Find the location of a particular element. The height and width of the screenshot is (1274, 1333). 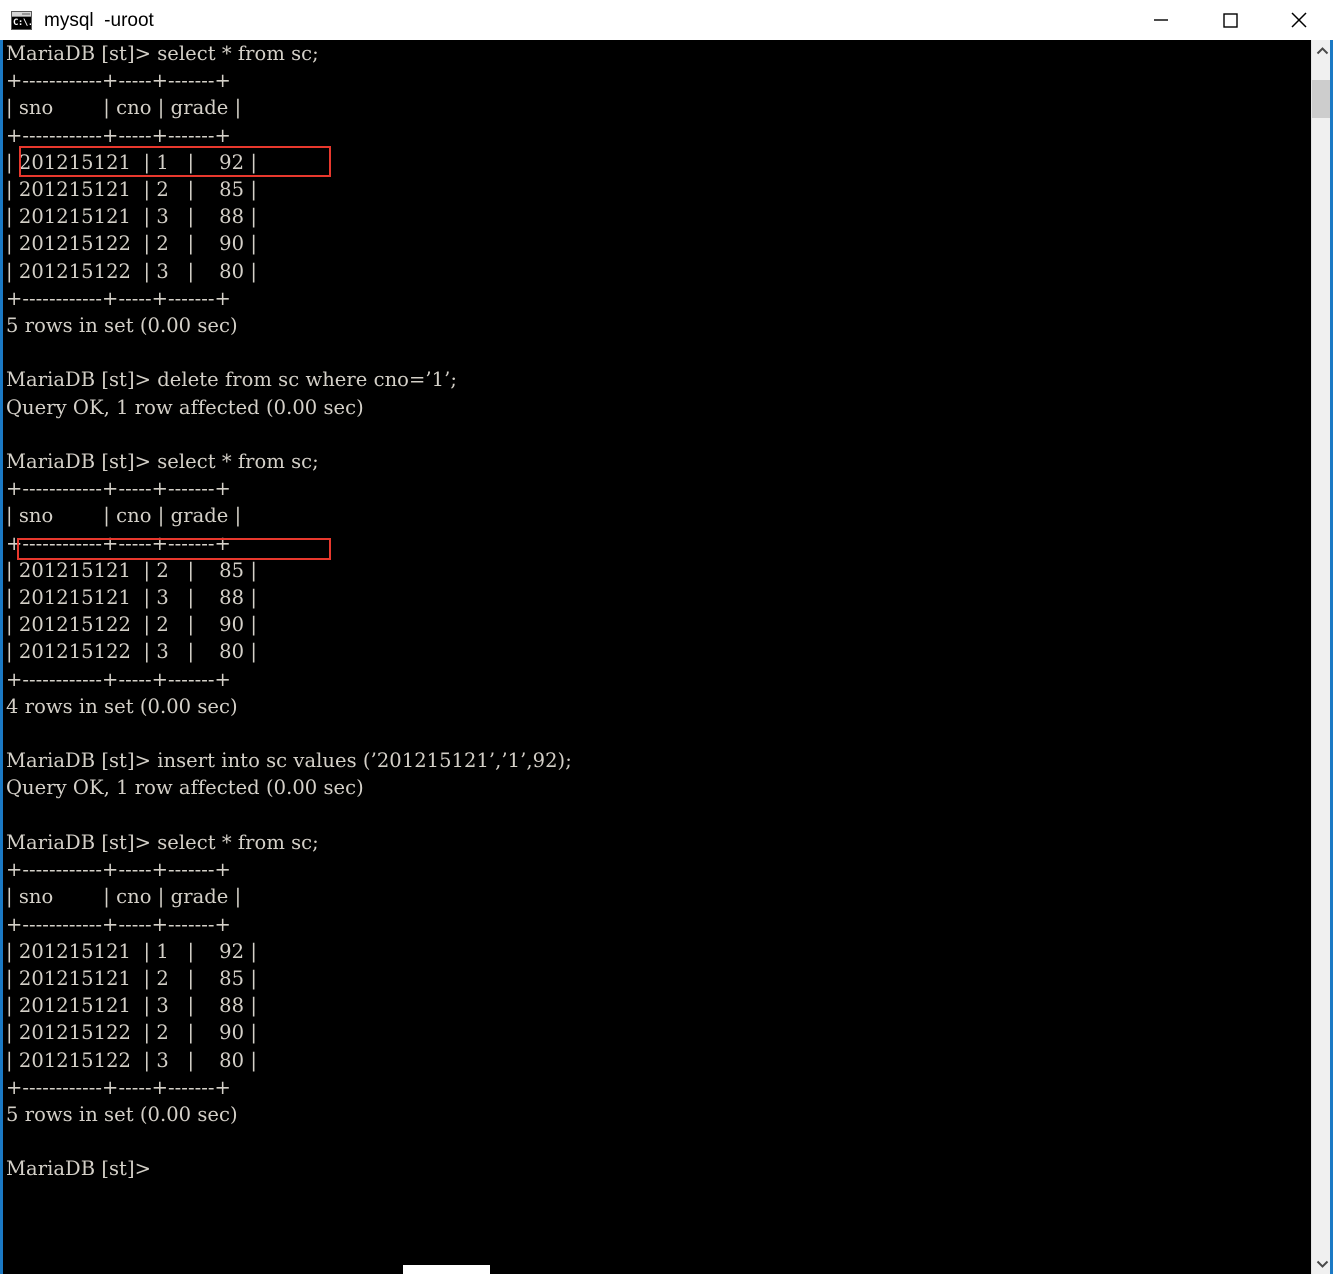

close-button is located at coordinates (1298, 20).